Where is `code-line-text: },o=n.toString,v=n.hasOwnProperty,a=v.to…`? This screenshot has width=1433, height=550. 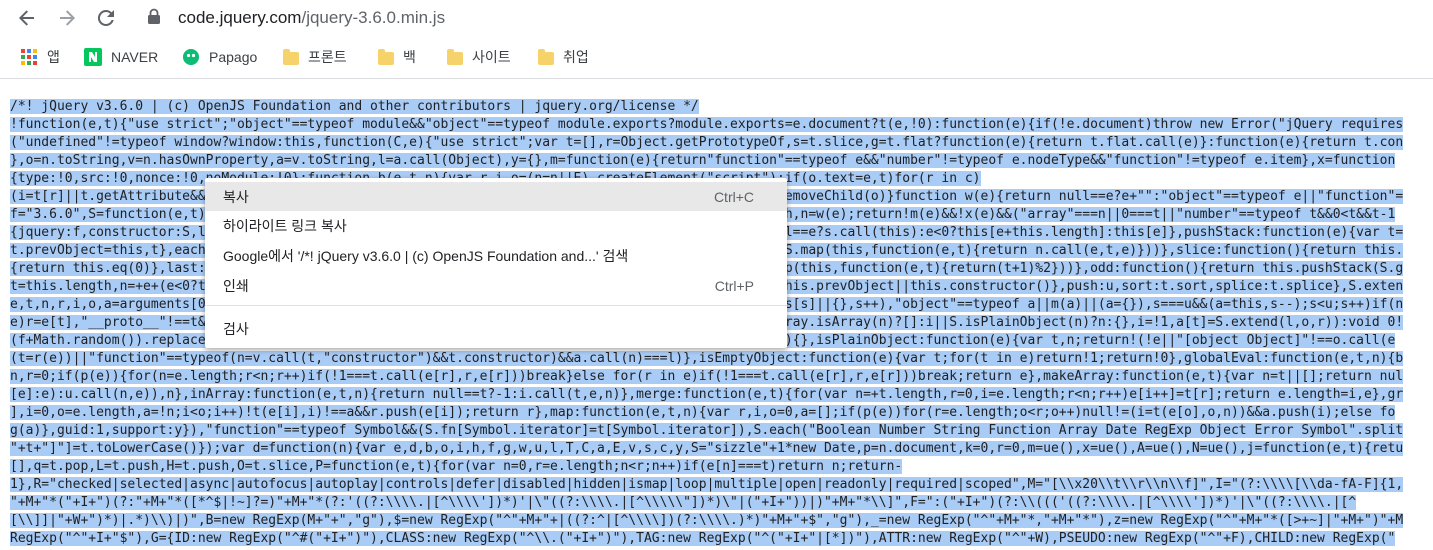 code-line-text: },o=n.toString,v=n.hasOwnProperty,a=v.to… is located at coordinates (703, 160).